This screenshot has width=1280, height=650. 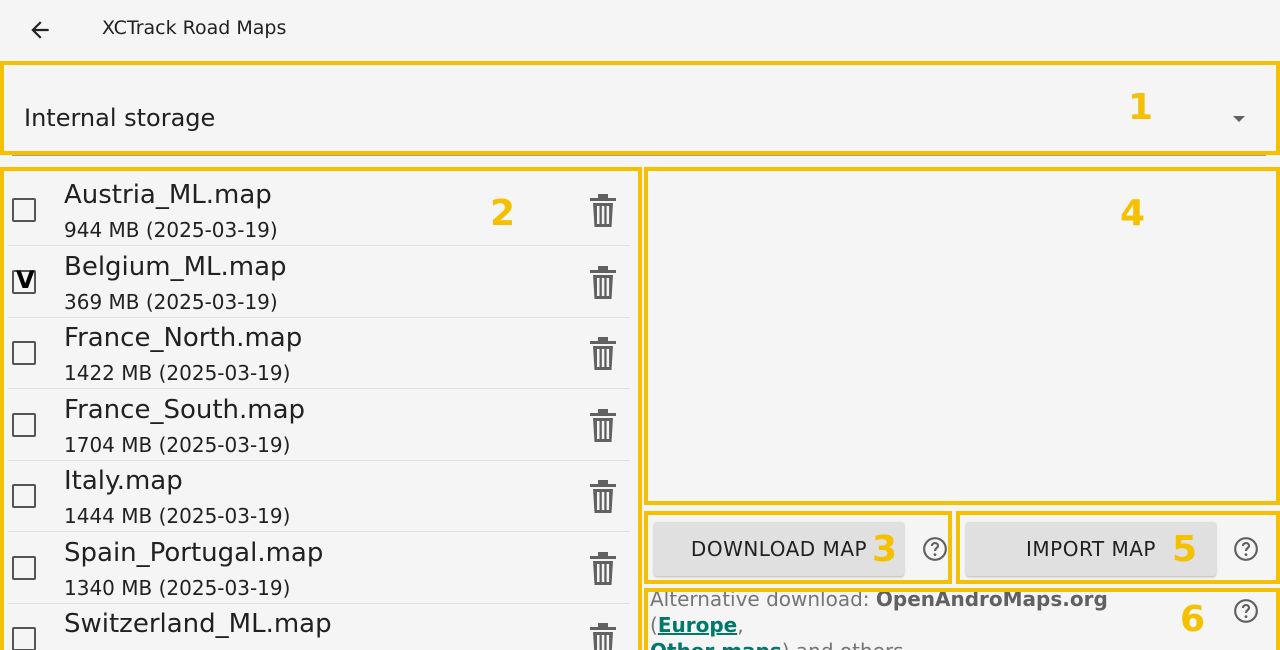 What do you see at coordinates (319, 425) in the screenshot?
I see `map-row: France_South.map 1704 MB (2025-03-19)` at bounding box center [319, 425].